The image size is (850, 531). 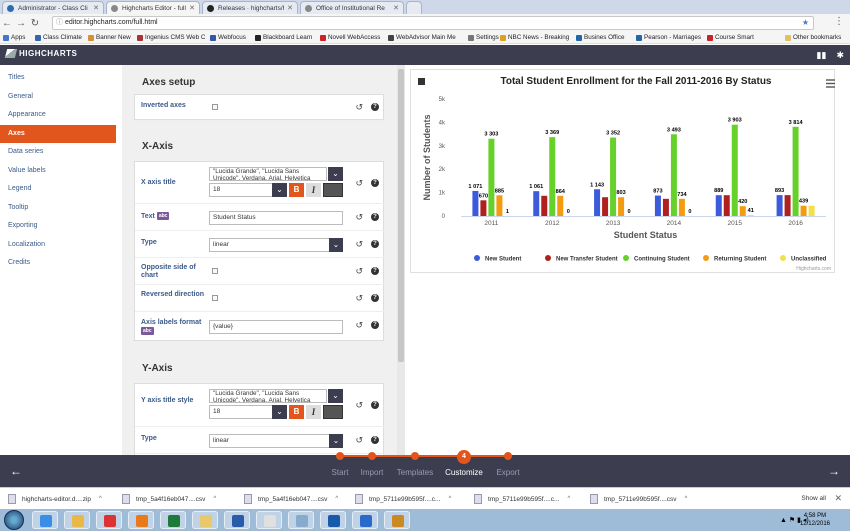 What do you see at coordinates (464, 457) in the screenshot?
I see `wizard-step-dot: 4` at bounding box center [464, 457].